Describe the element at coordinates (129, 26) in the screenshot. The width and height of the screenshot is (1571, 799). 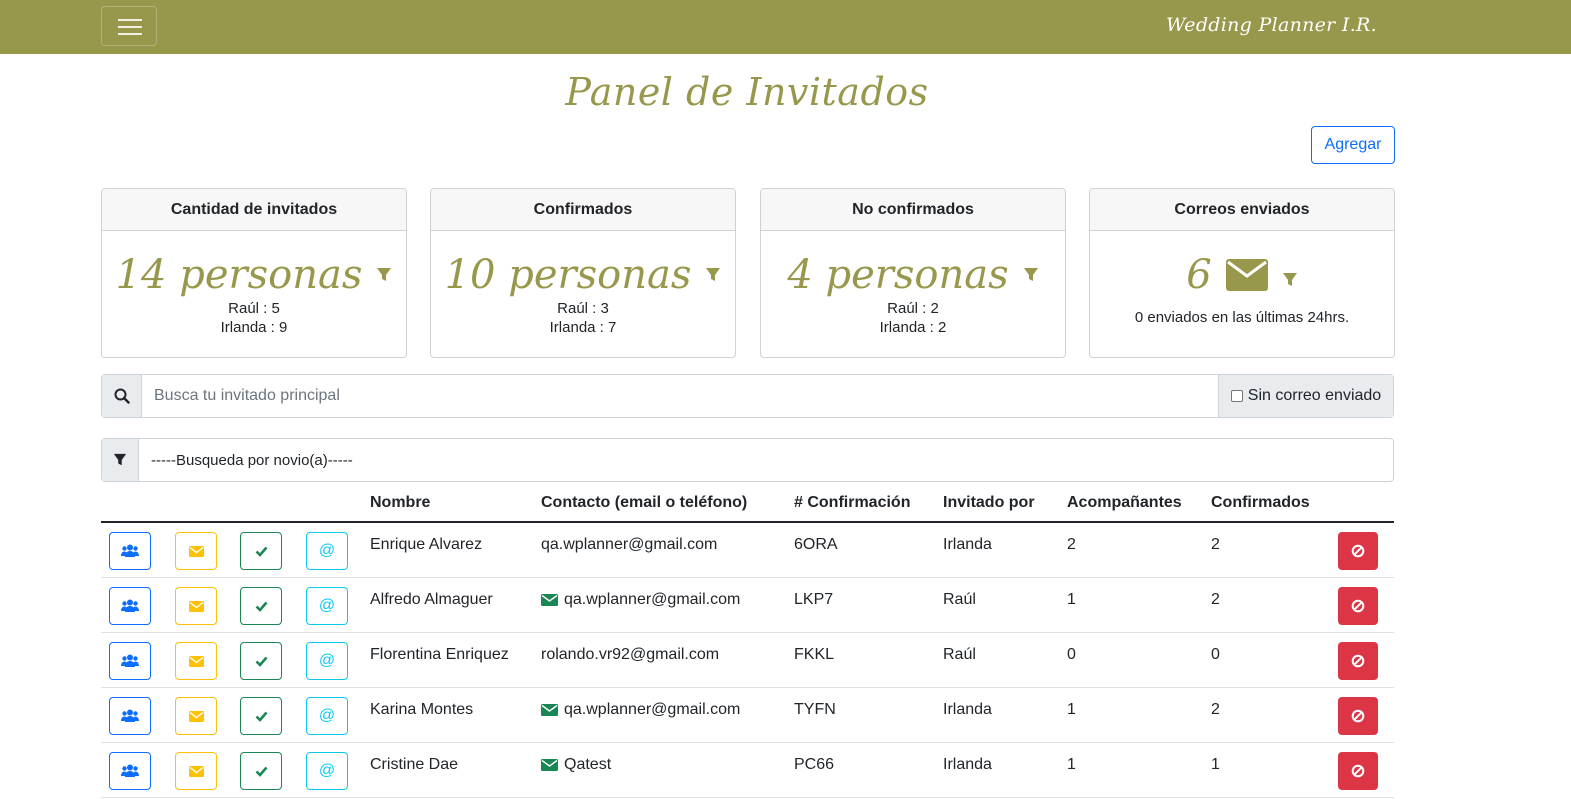
I see `menu-toggle-button` at that location.